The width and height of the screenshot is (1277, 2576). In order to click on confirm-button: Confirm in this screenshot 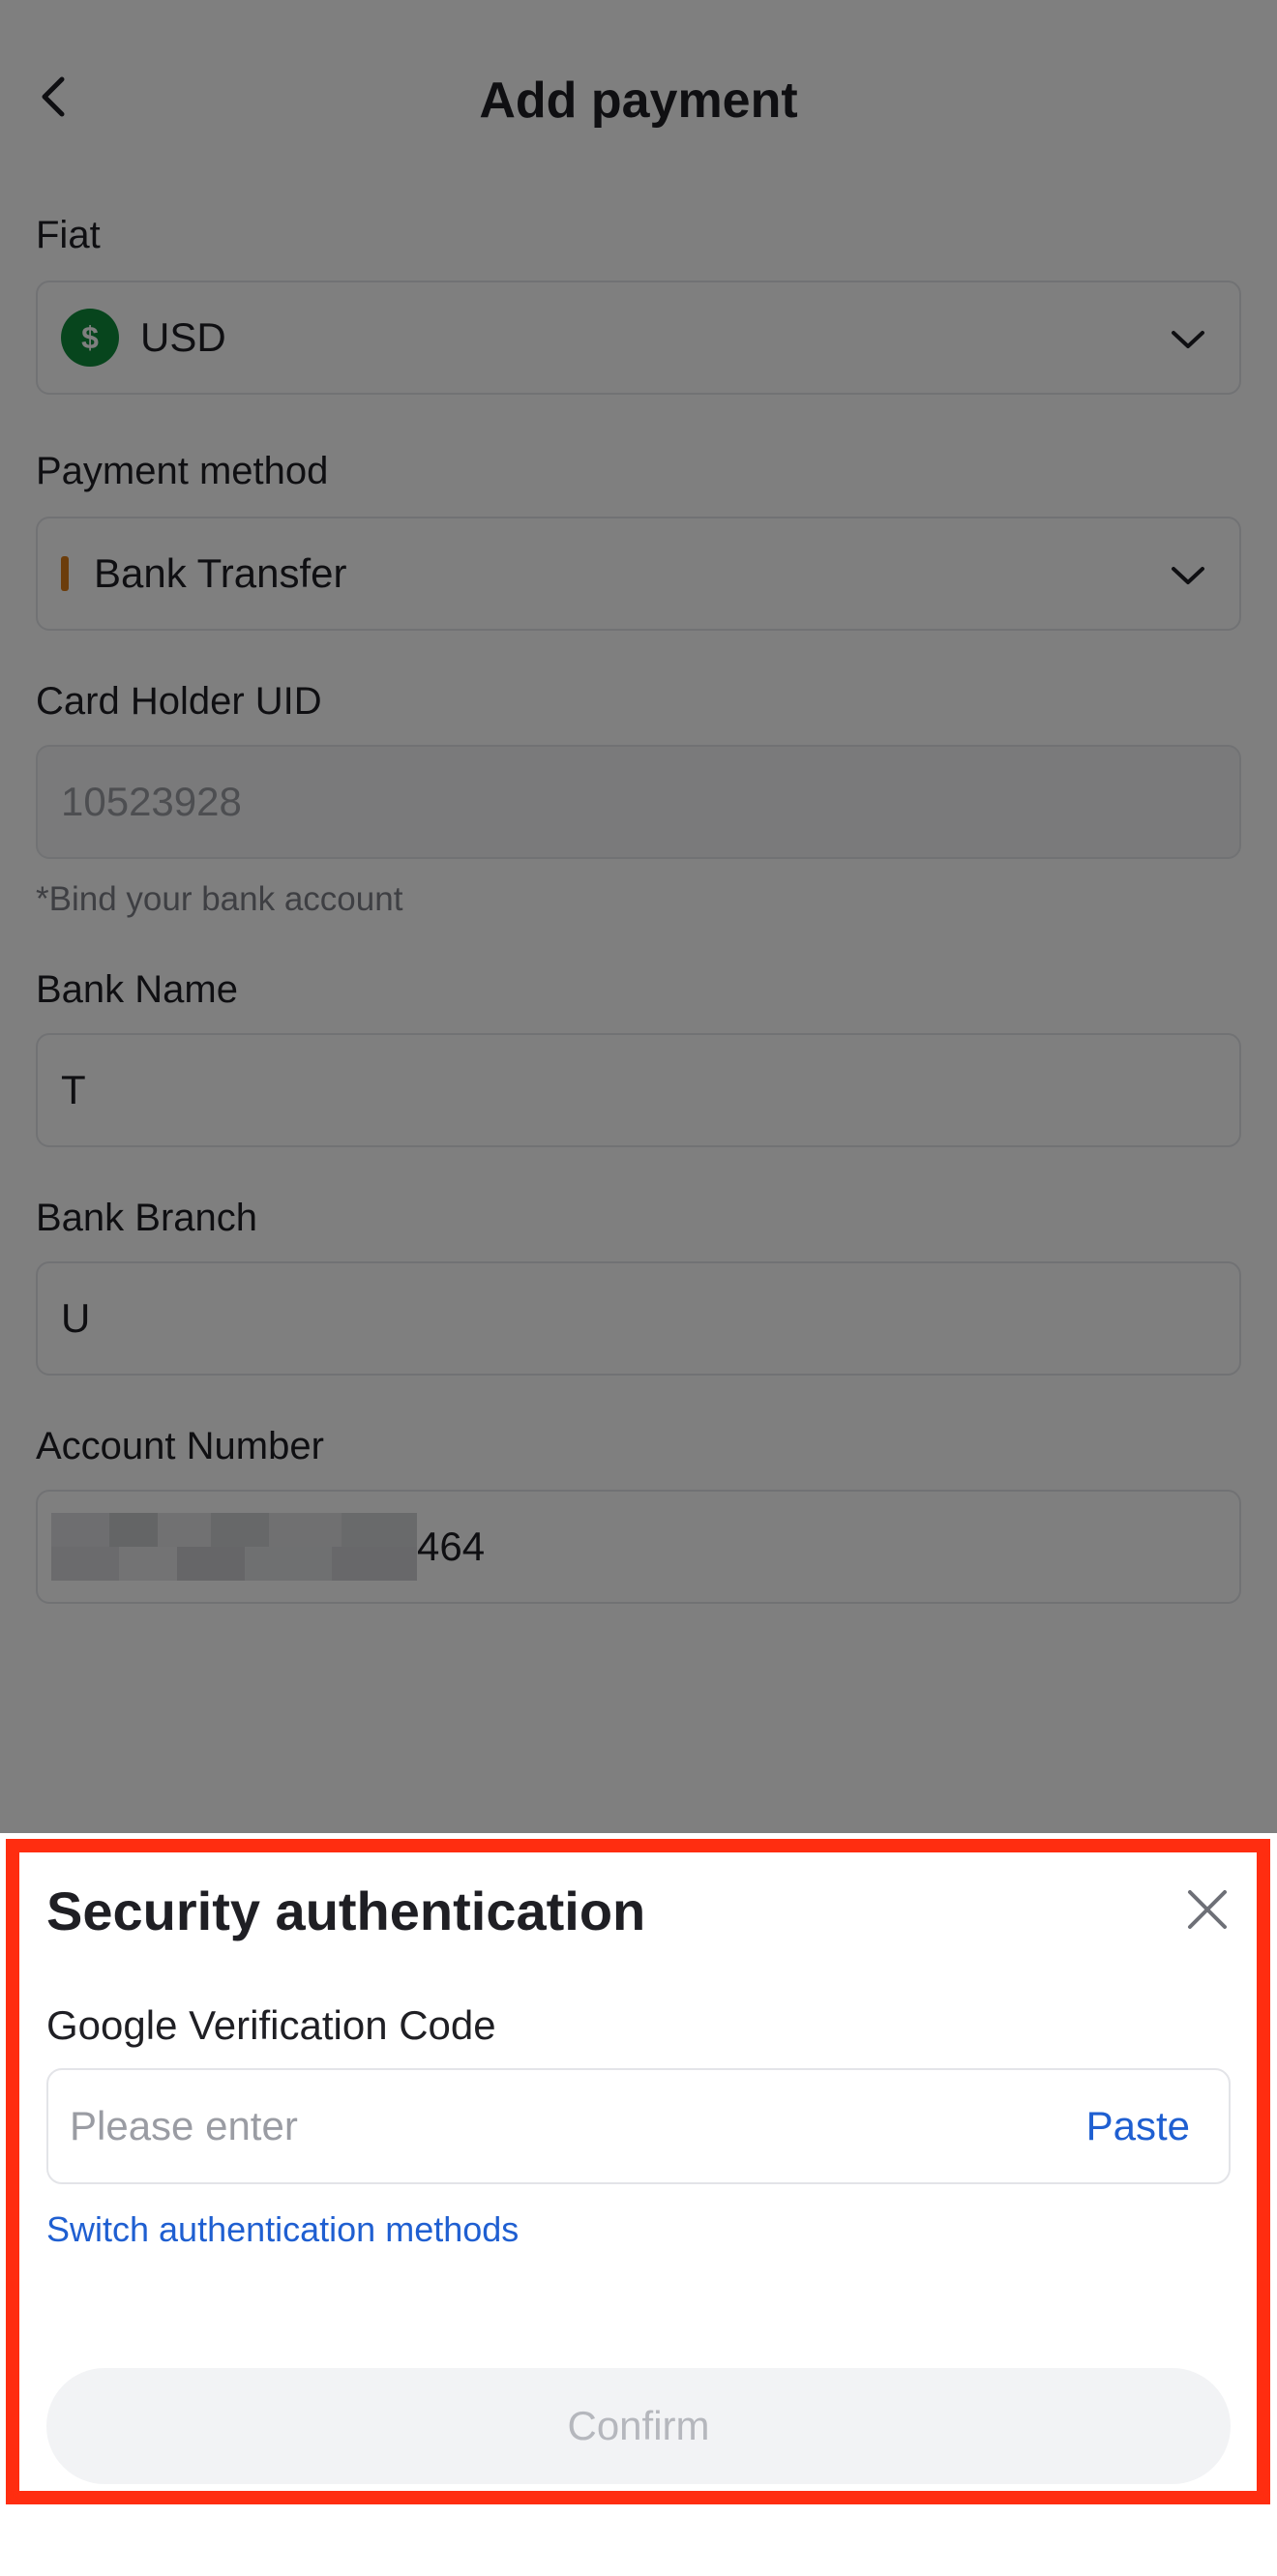, I will do `click(638, 2426)`.